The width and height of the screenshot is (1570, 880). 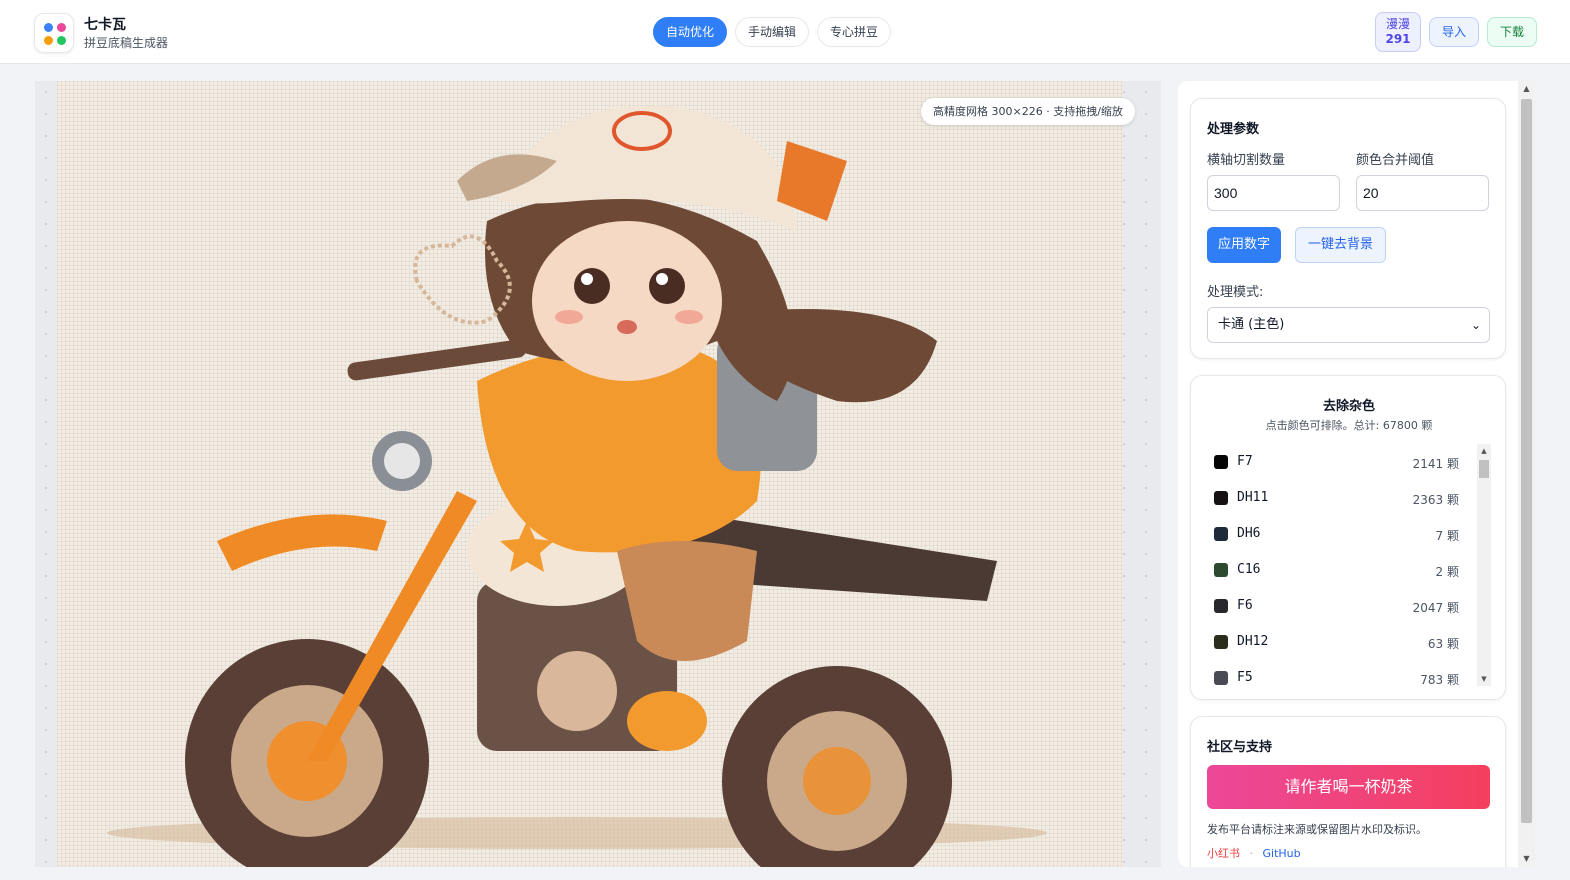 What do you see at coordinates (302, 542) in the screenshot?
I see `front-fender` at bounding box center [302, 542].